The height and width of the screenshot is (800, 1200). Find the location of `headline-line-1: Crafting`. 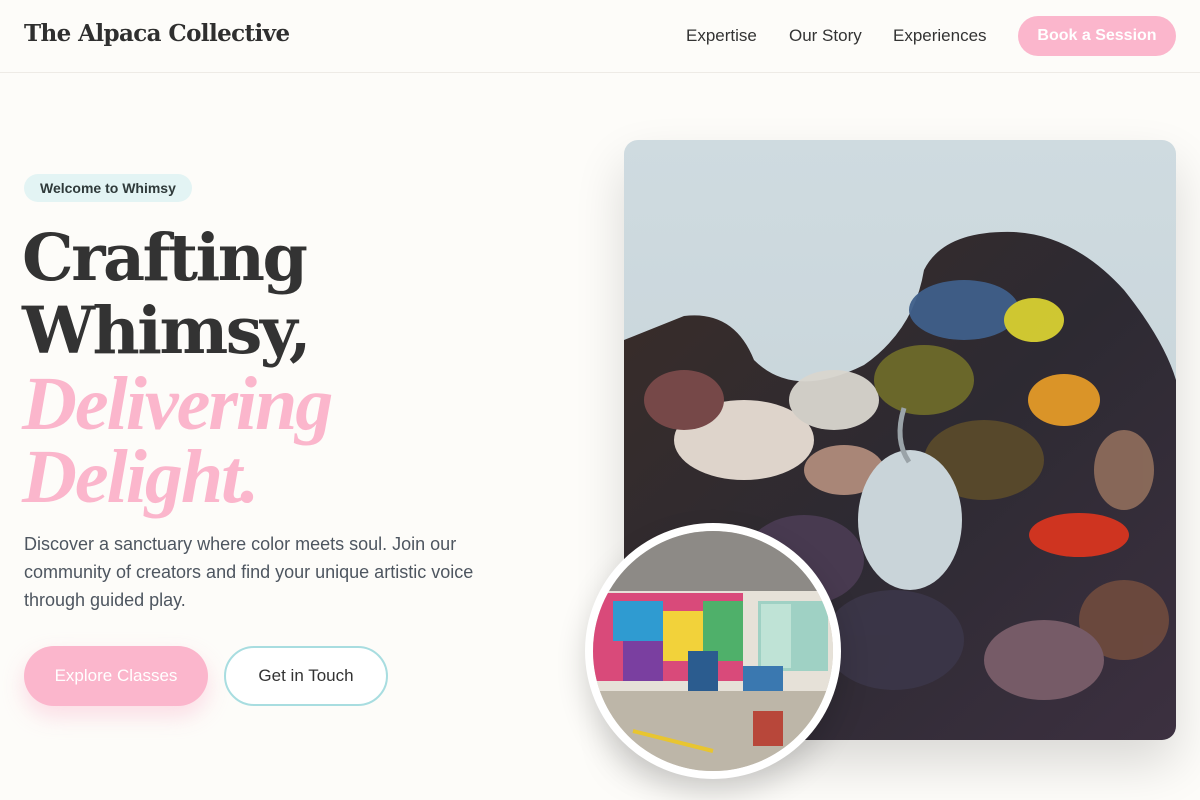

headline-line-1: Crafting is located at coordinates (165, 258).